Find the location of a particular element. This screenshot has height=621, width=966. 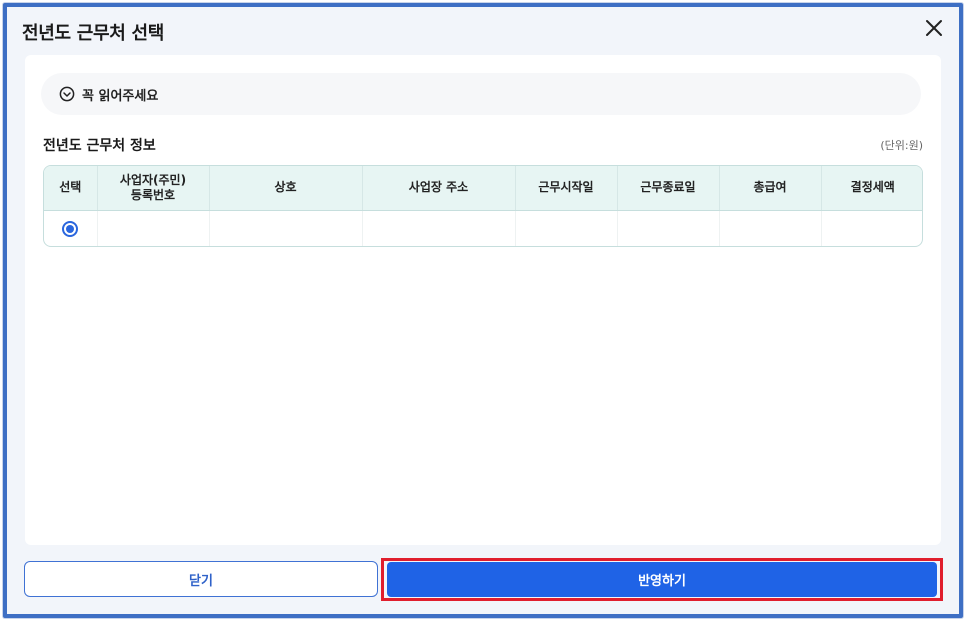

radio-selected-dot is located at coordinates (70, 228).